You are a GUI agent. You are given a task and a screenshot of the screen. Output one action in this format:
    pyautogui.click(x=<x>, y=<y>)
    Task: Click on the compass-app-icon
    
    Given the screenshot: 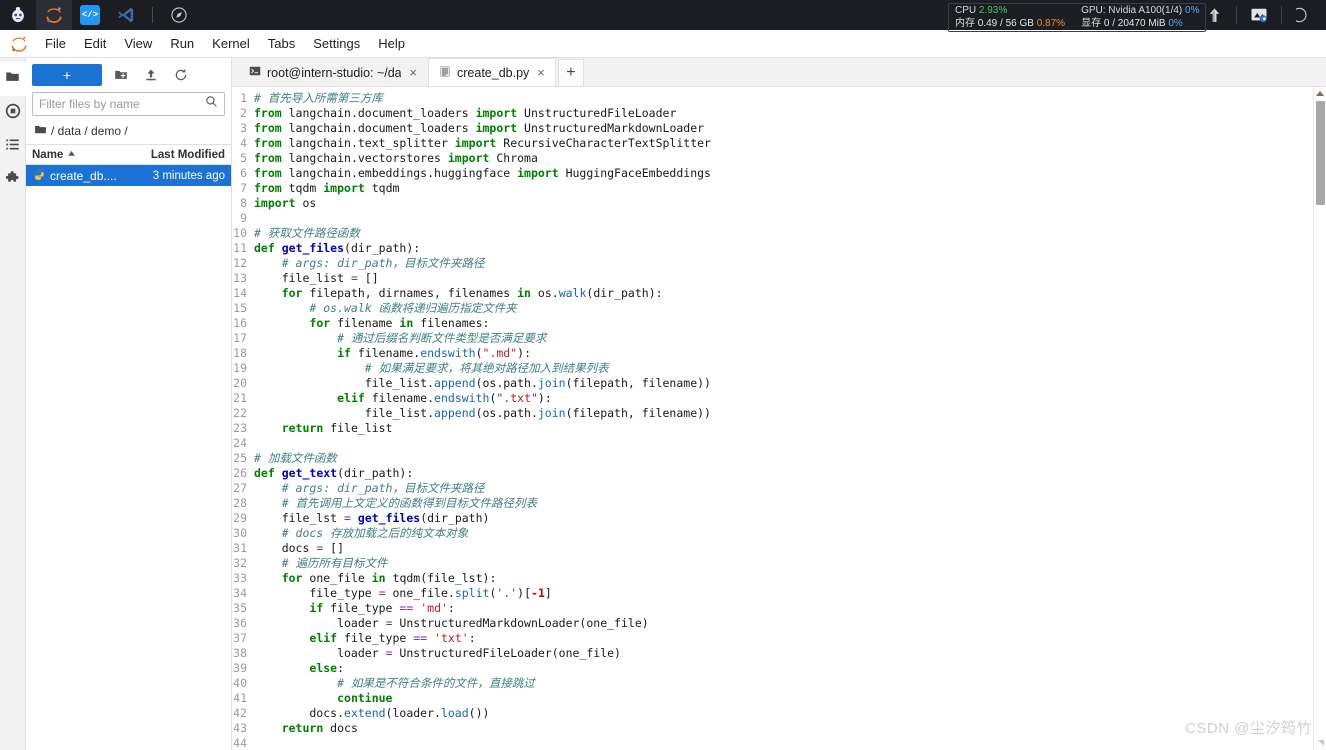 What is the action you would take?
    pyautogui.click(x=179, y=15)
    